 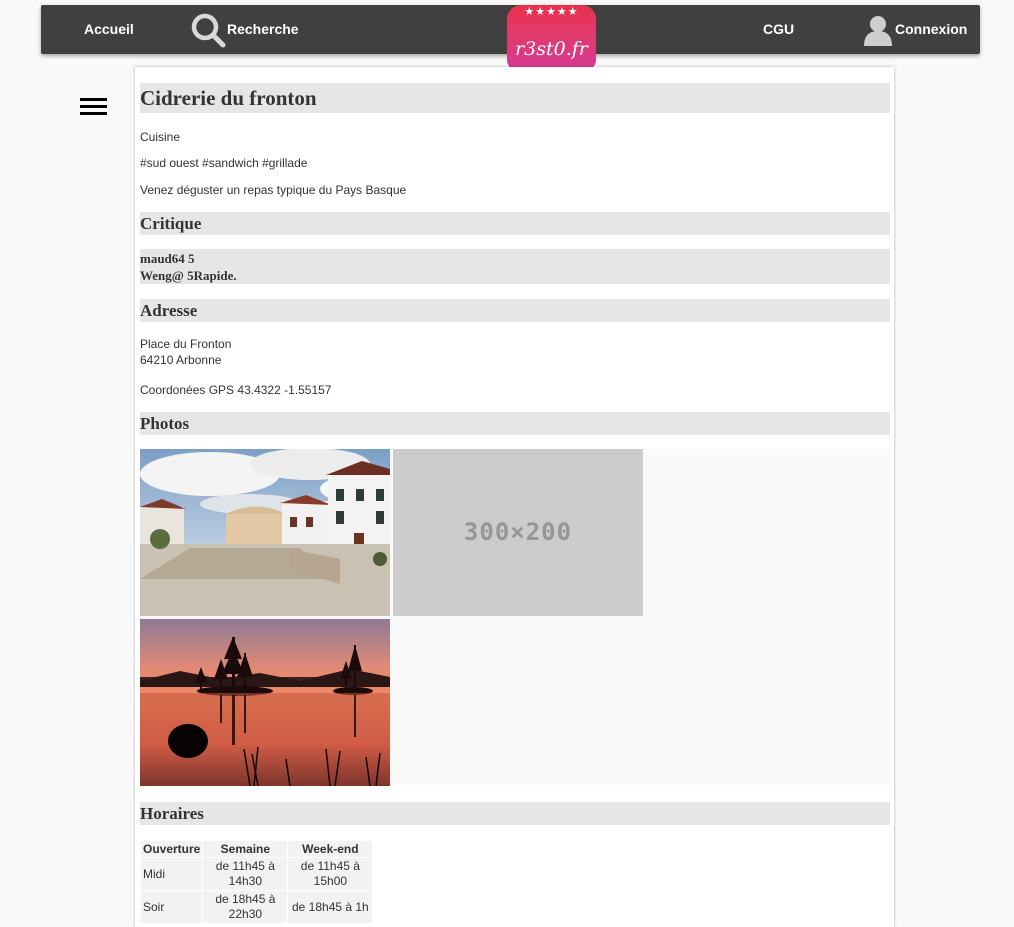 I want to click on title-band: Cidrerie du fronton, so click(x=515, y=98).